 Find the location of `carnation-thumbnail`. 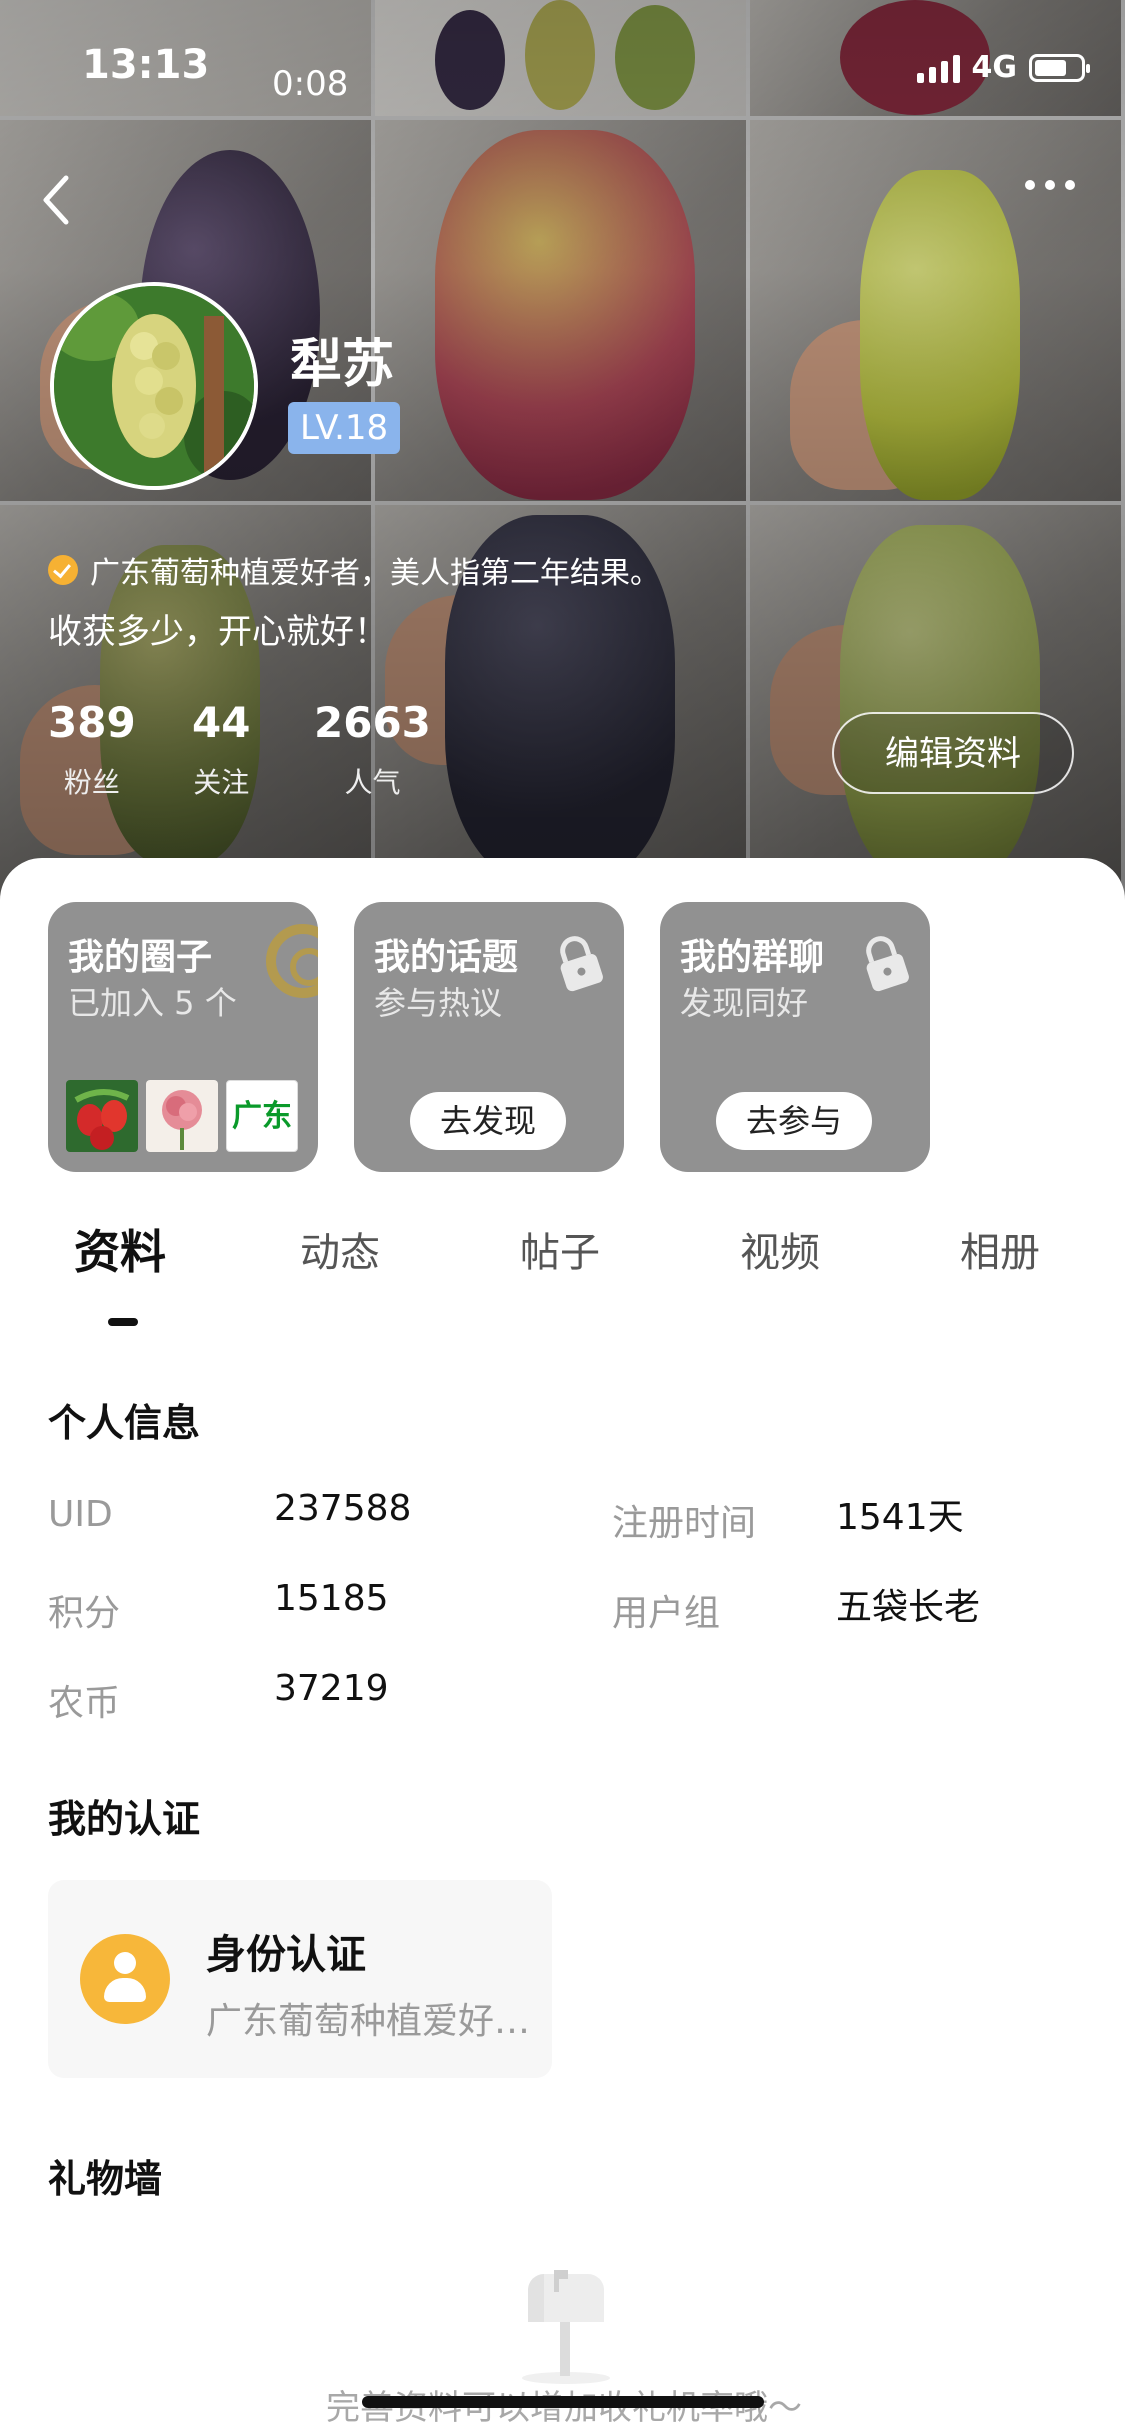

carnation-thumbnail is located at coordinates (182, 1116).